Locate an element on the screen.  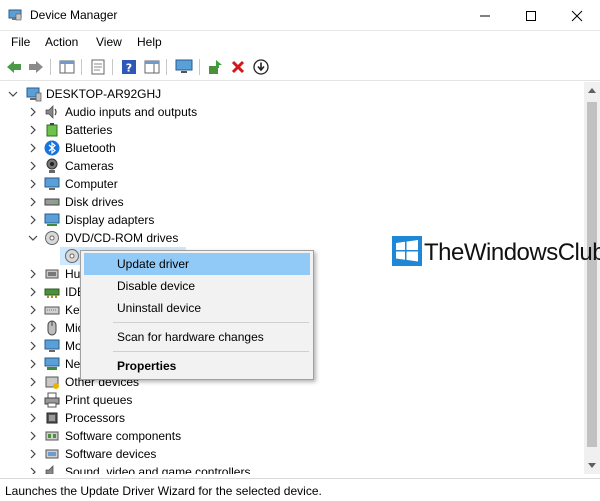
printer-icon is located at coordinates (52, 400).